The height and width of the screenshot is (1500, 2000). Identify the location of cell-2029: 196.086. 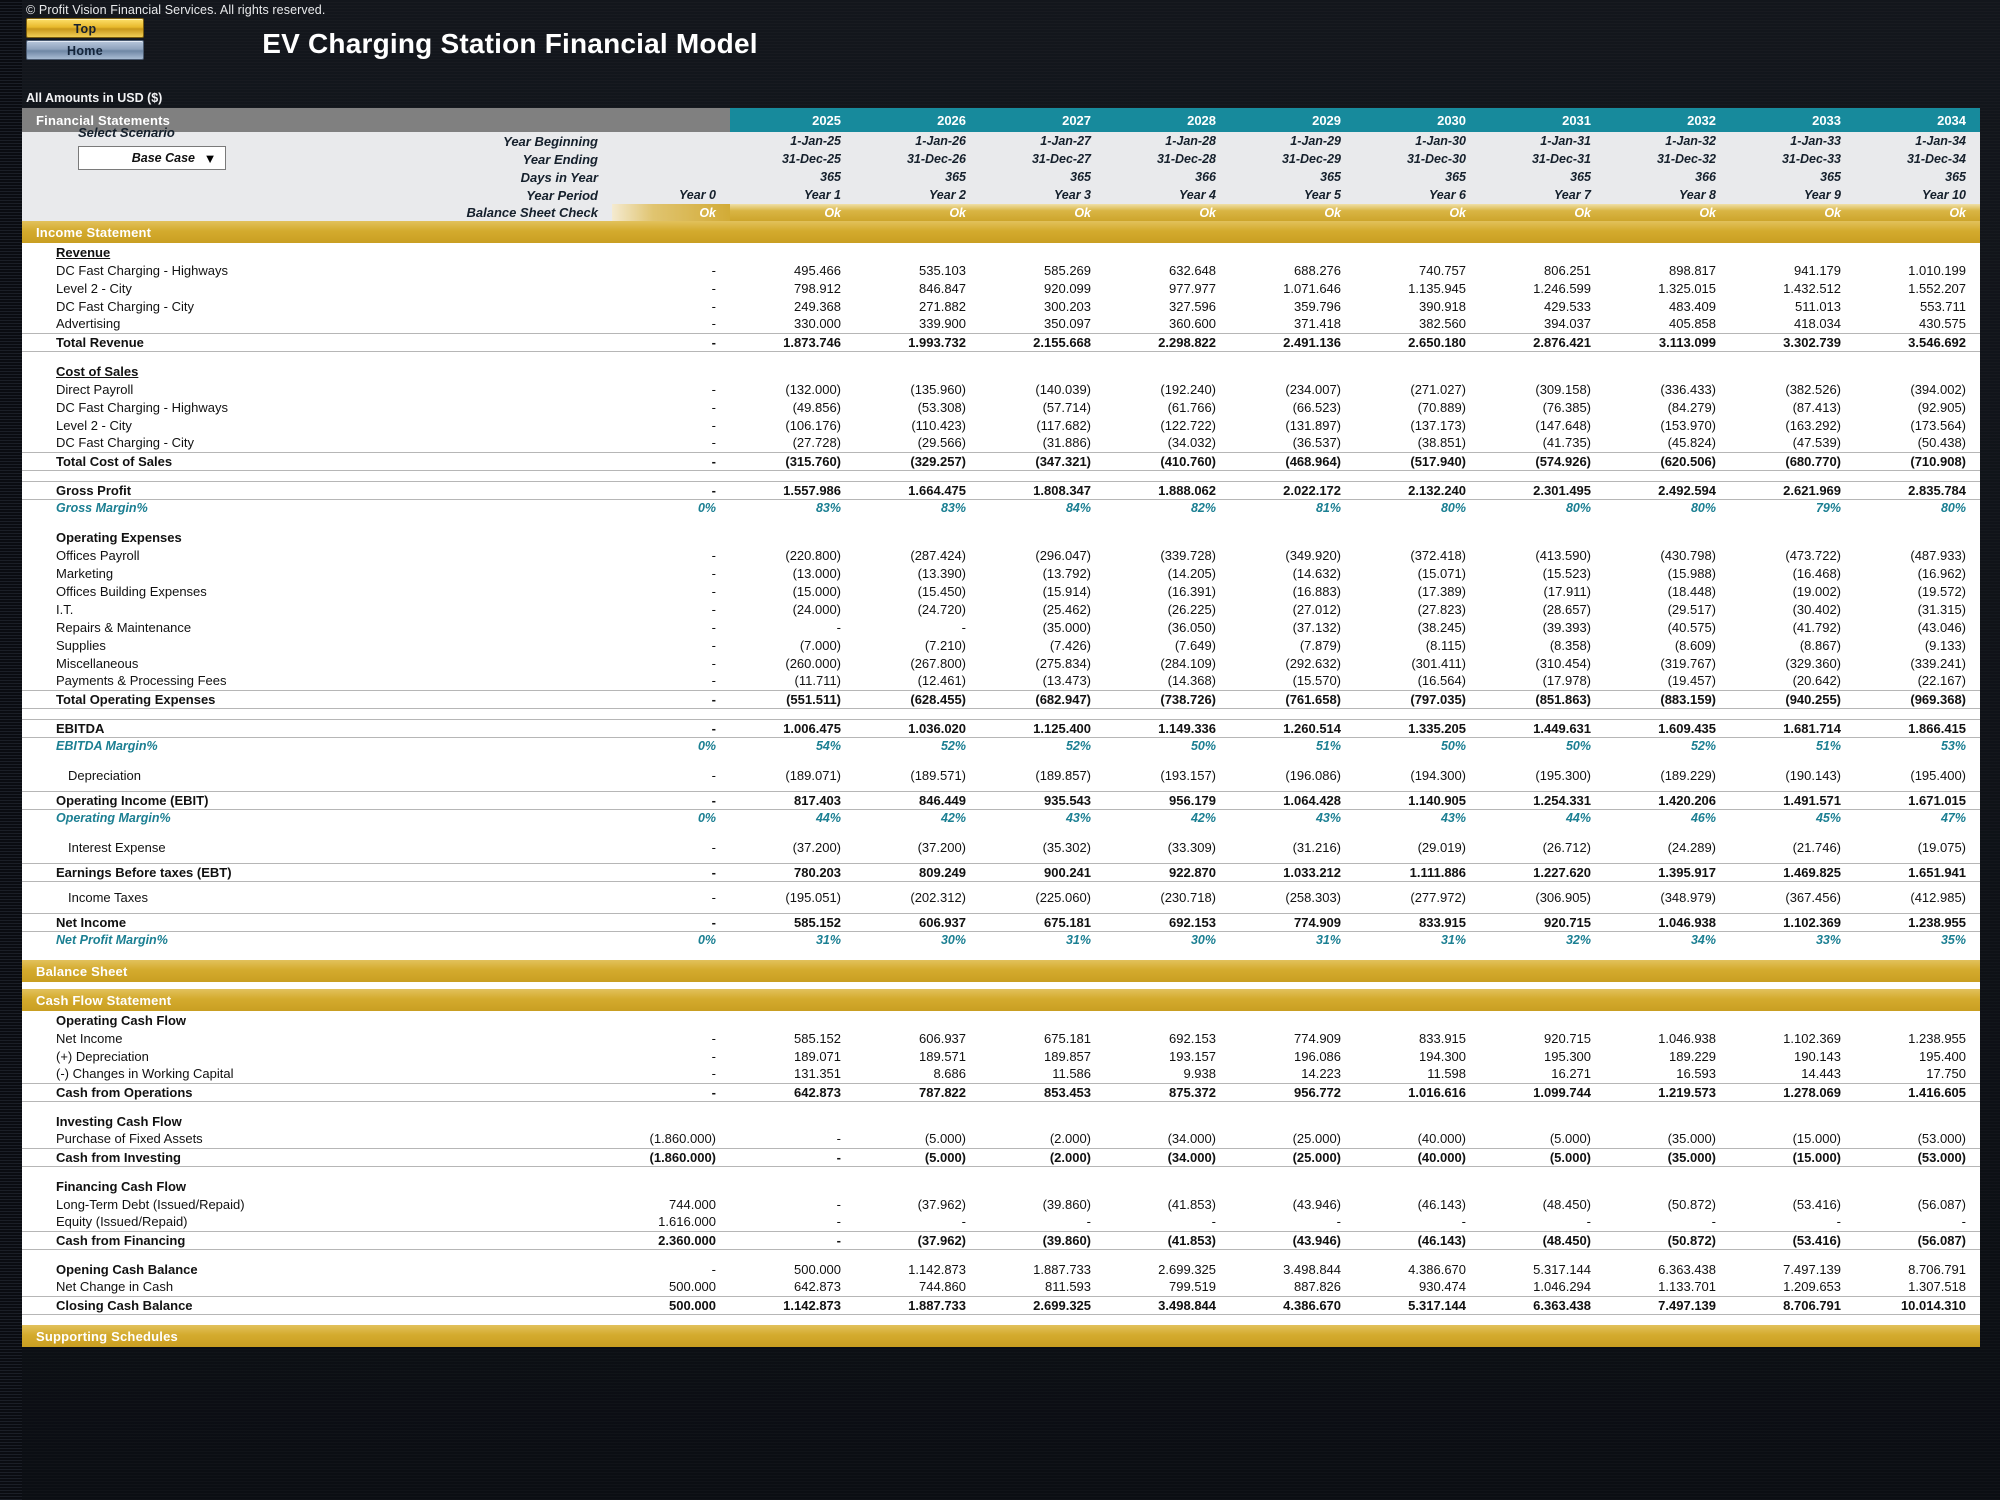
(1293, 1056).